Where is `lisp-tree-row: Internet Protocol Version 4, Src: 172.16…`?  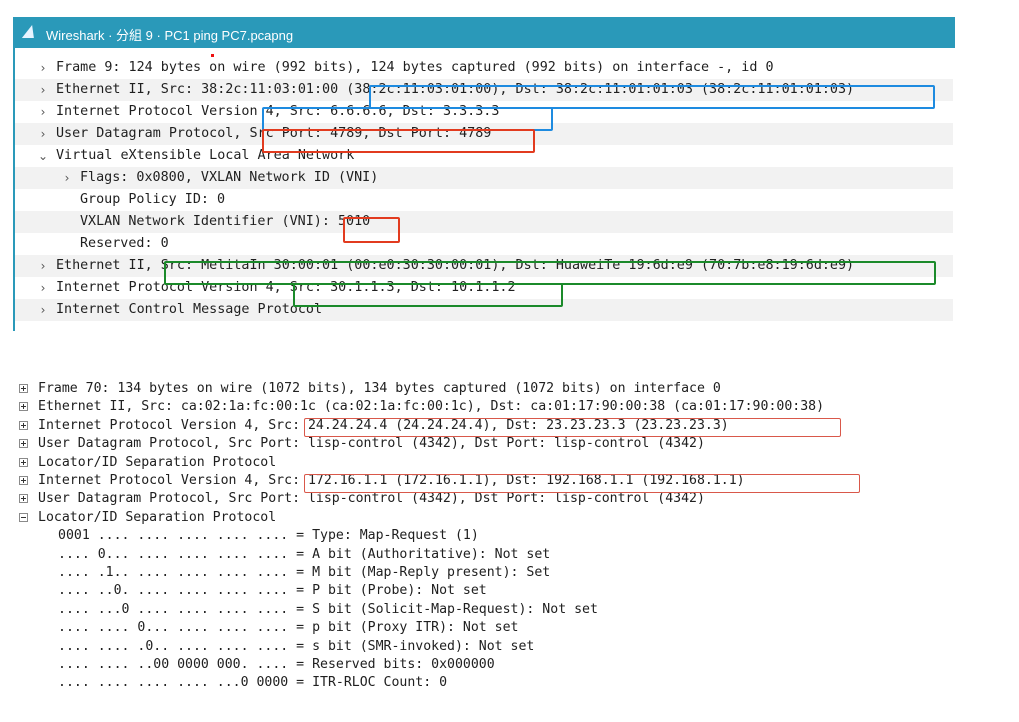 lisp-tree-row: Internet Protocol Version 4, Src: 172.16… is located at coordinates (484, 481).